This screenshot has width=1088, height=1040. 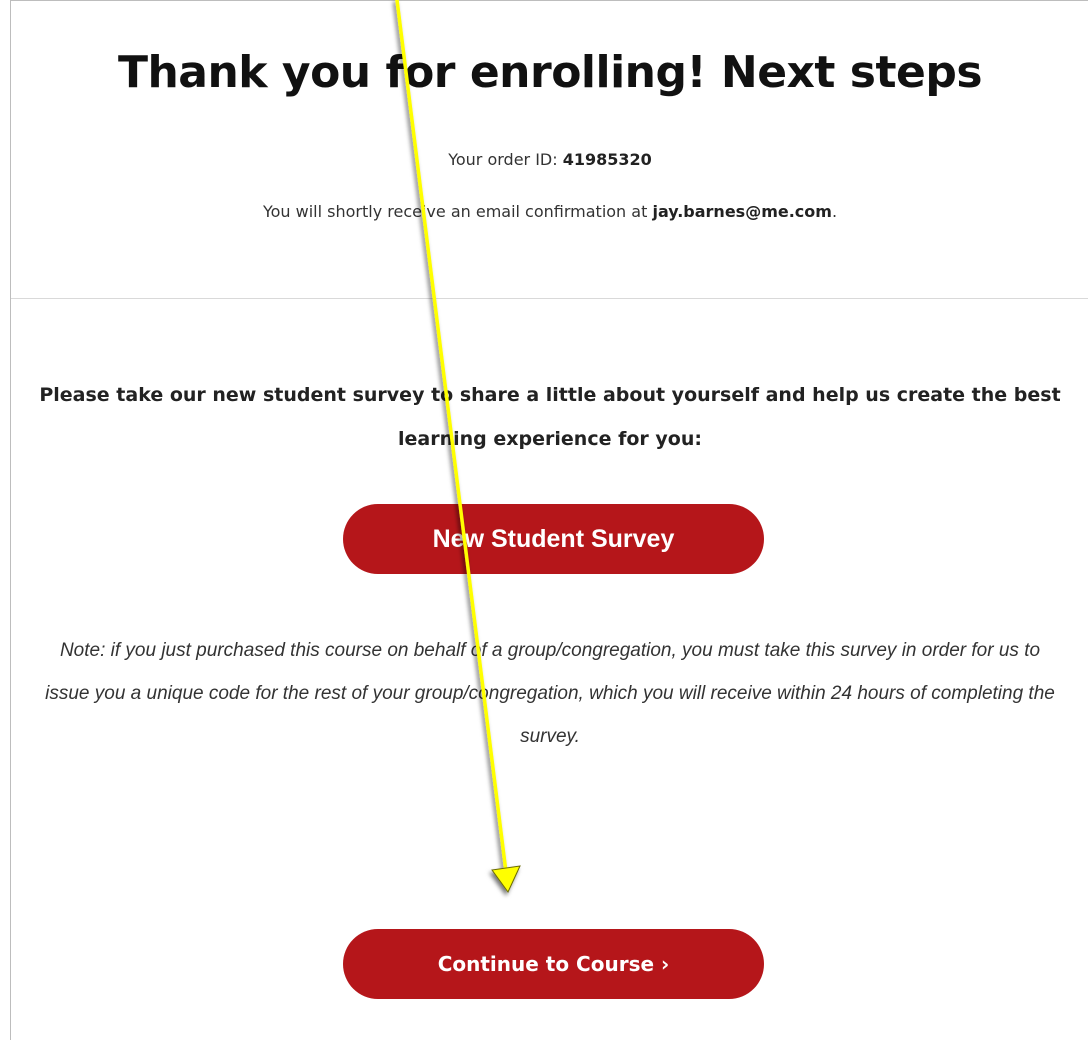 I want to click on order-id-line: Your order ID: 41985320, so click(x=549, y=160).